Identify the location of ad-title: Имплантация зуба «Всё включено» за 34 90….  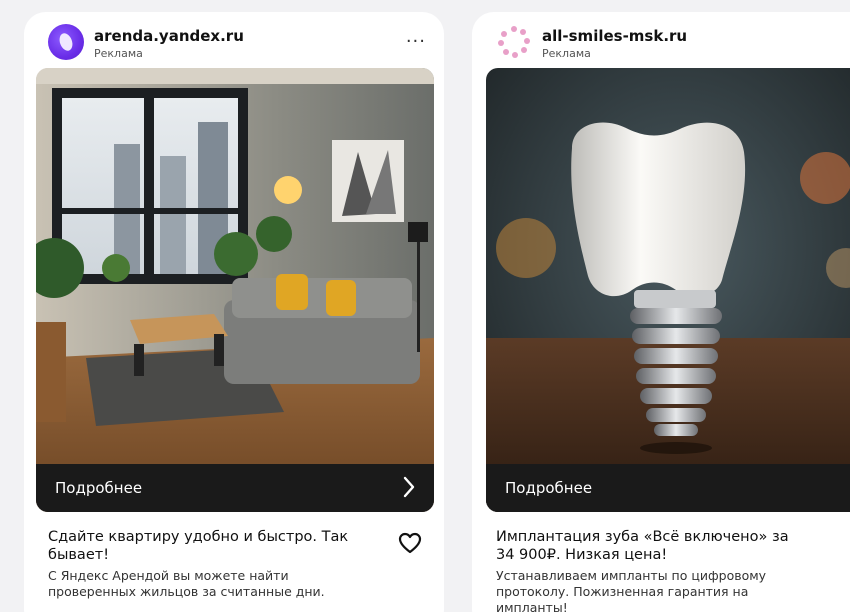
(651, 546).